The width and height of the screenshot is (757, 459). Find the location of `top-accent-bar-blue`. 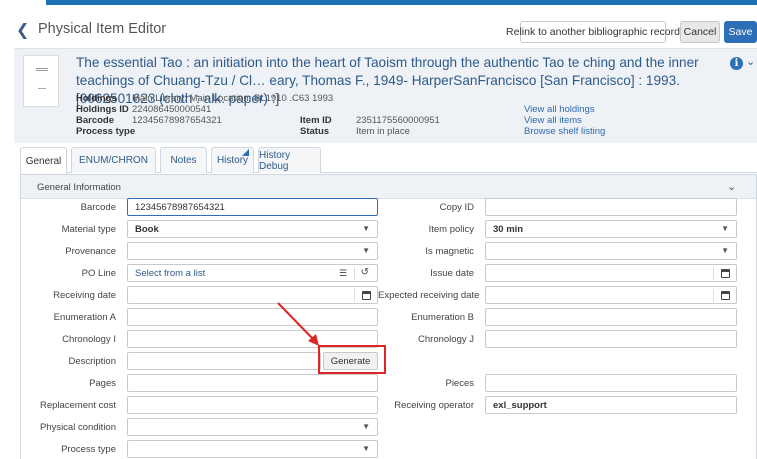

top-accent-bar-blue is located at coordinates (401, 2).